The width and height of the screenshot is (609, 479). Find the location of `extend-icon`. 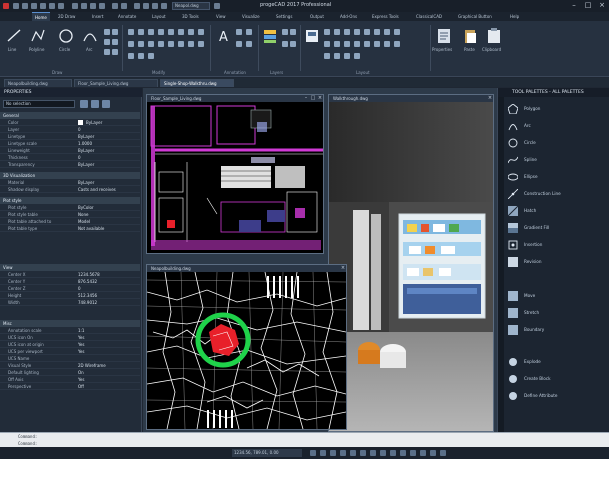

extend-icon is located at coordinates (161, 32).